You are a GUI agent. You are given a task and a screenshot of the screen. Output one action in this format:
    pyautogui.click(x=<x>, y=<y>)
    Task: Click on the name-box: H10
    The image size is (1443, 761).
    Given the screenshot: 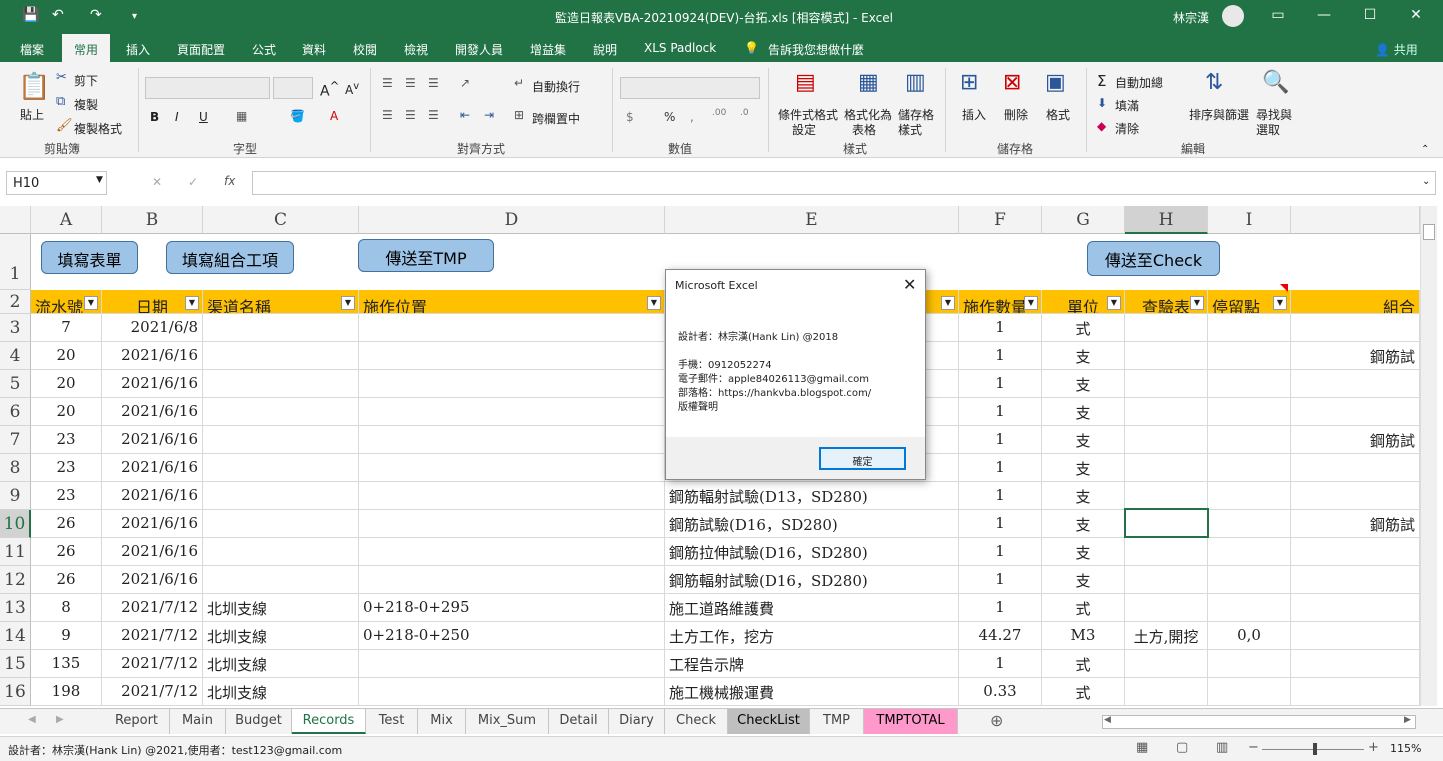 What is the action you would take?
    pyautogui.click(x=56, y=183)
    